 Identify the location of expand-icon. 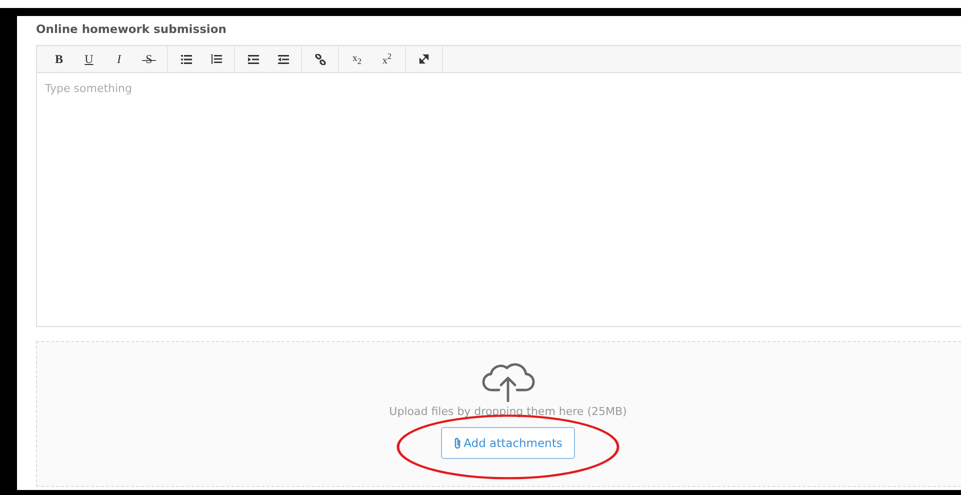
(424, 59).